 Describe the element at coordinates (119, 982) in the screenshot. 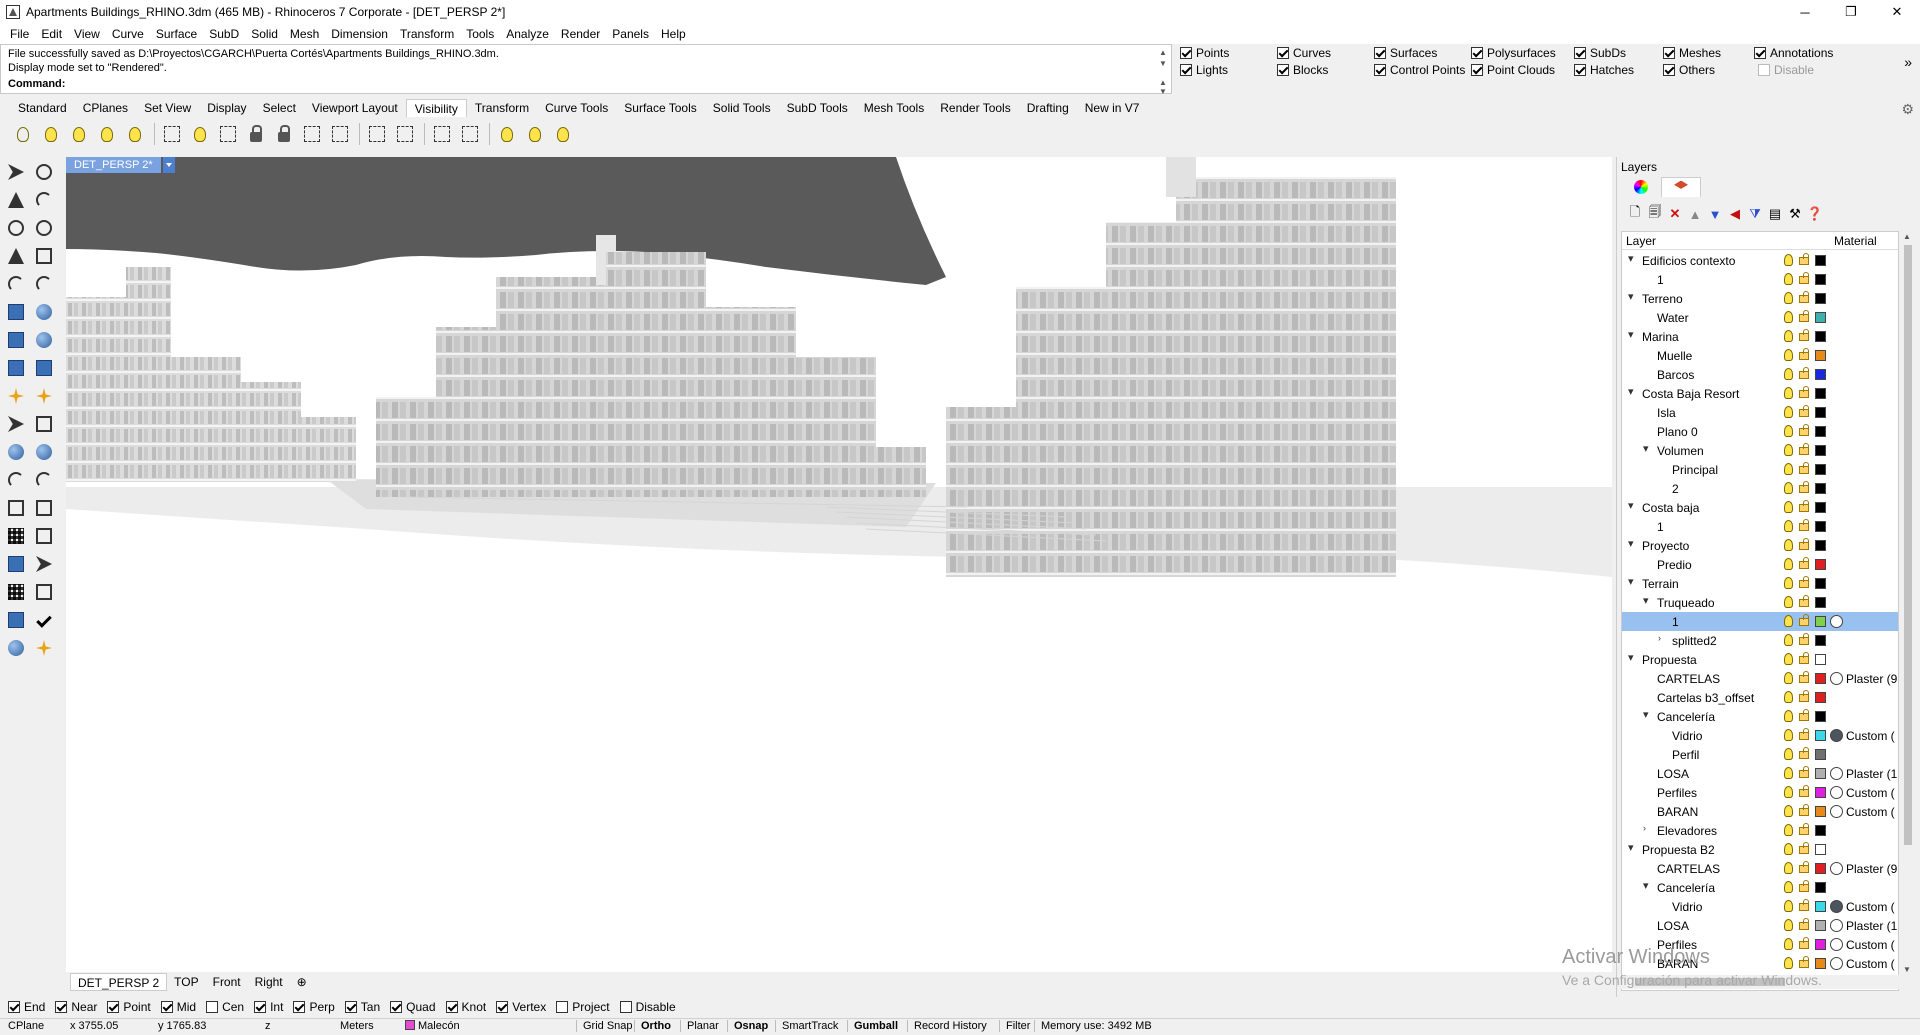

I see `view-tab-det-persp-2: DET_PERSP 2` at that location.